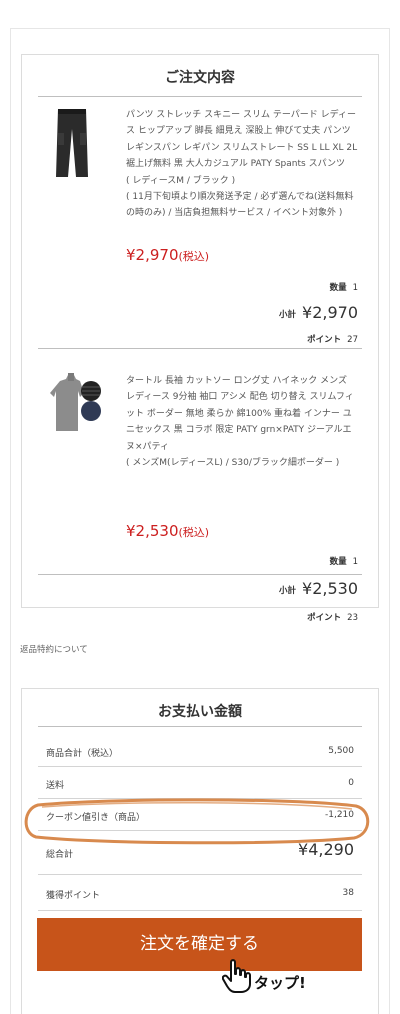 This screenshot has width=400, height=1014. Describe the element at coordinates (152, 255) in the screenshot. I see `item-price-value: ¥2,970` at that location.